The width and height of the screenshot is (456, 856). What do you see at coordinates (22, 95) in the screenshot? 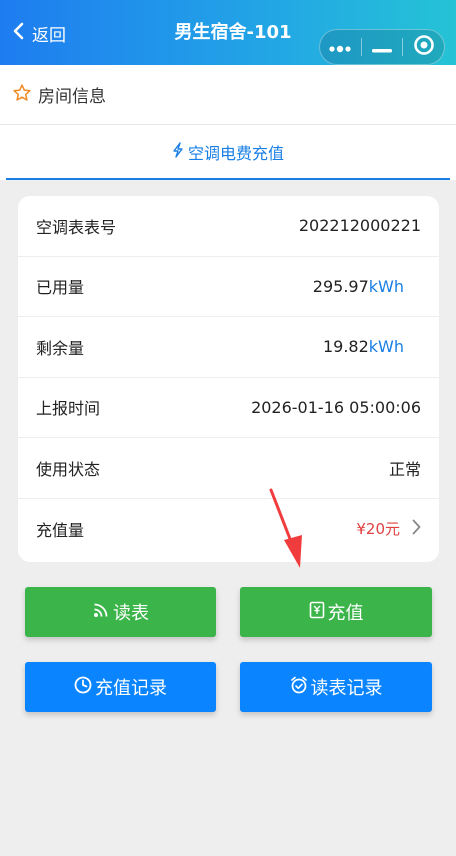
I see `star-icon` at bounding box center [22, 95].